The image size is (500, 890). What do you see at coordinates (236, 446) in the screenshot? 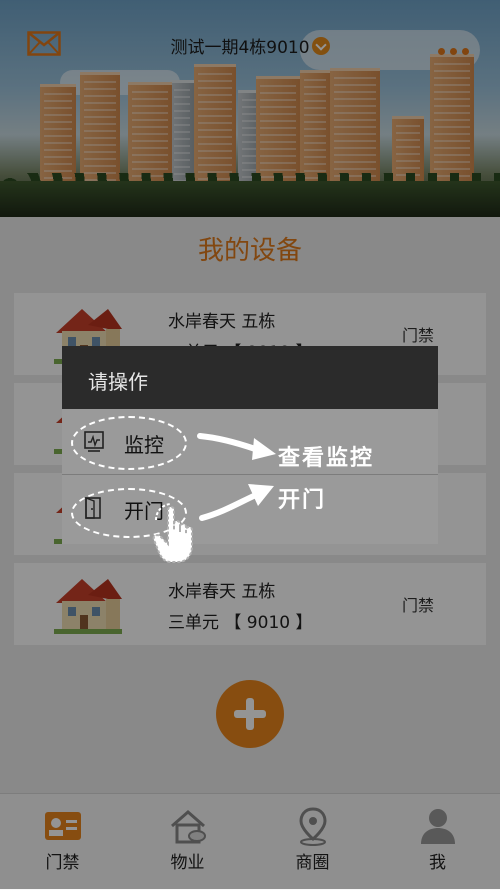
I see `arrow-annotation` at bounding box center [236, 446].